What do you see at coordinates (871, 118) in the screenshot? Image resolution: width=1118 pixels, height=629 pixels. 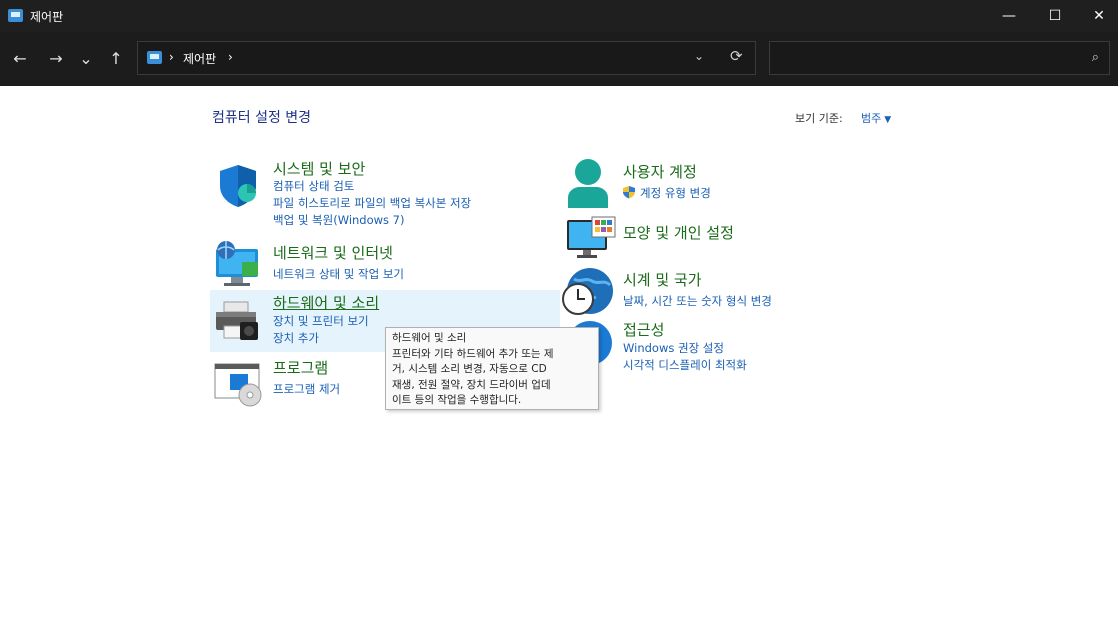 I see `view-by-value: 범주` at bounding box center [871, 118].